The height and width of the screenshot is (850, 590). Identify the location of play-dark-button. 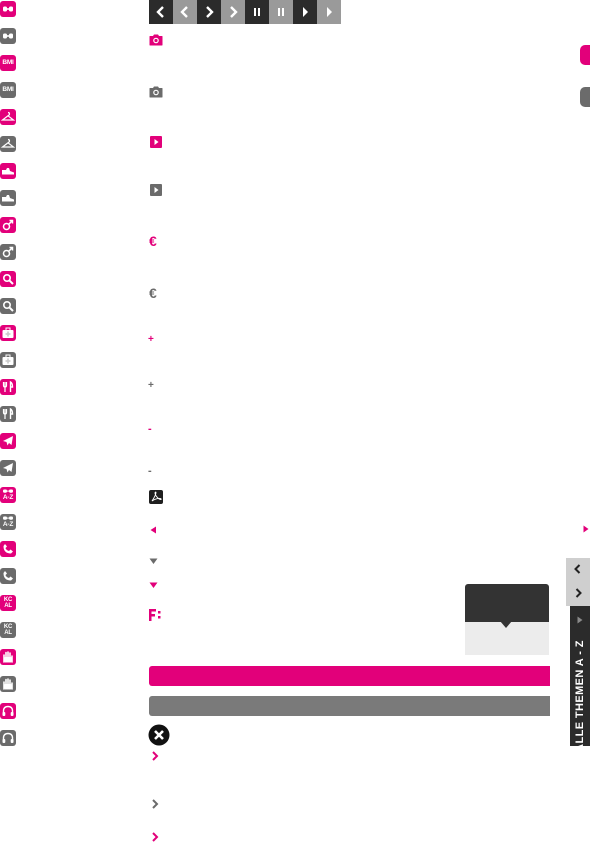
(305, 12).